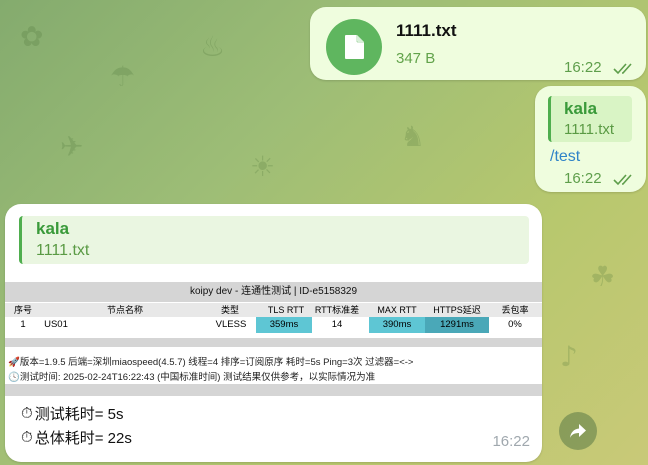  I want to click on doodle-icon: ♞, so click(413, 136).